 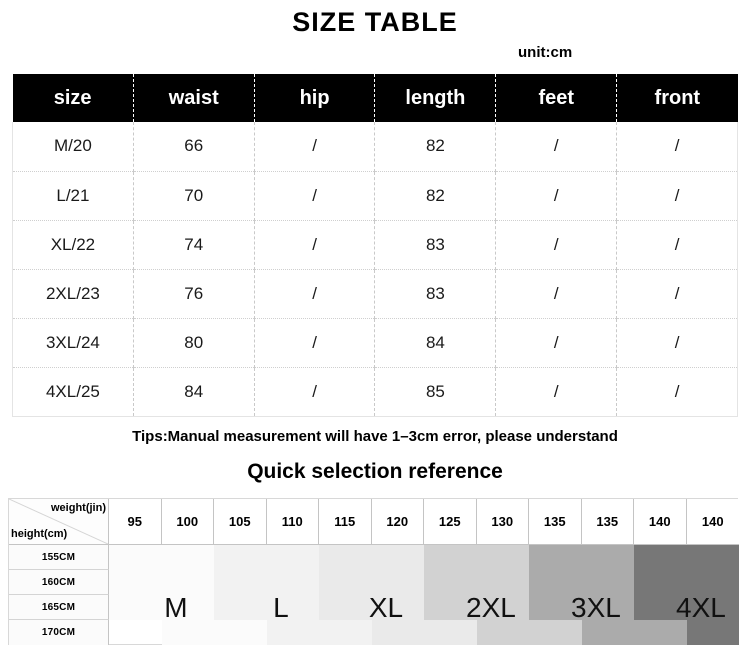 I want to click on table-row: M/20 66 / 82 / /, so click(x=375, y=147).